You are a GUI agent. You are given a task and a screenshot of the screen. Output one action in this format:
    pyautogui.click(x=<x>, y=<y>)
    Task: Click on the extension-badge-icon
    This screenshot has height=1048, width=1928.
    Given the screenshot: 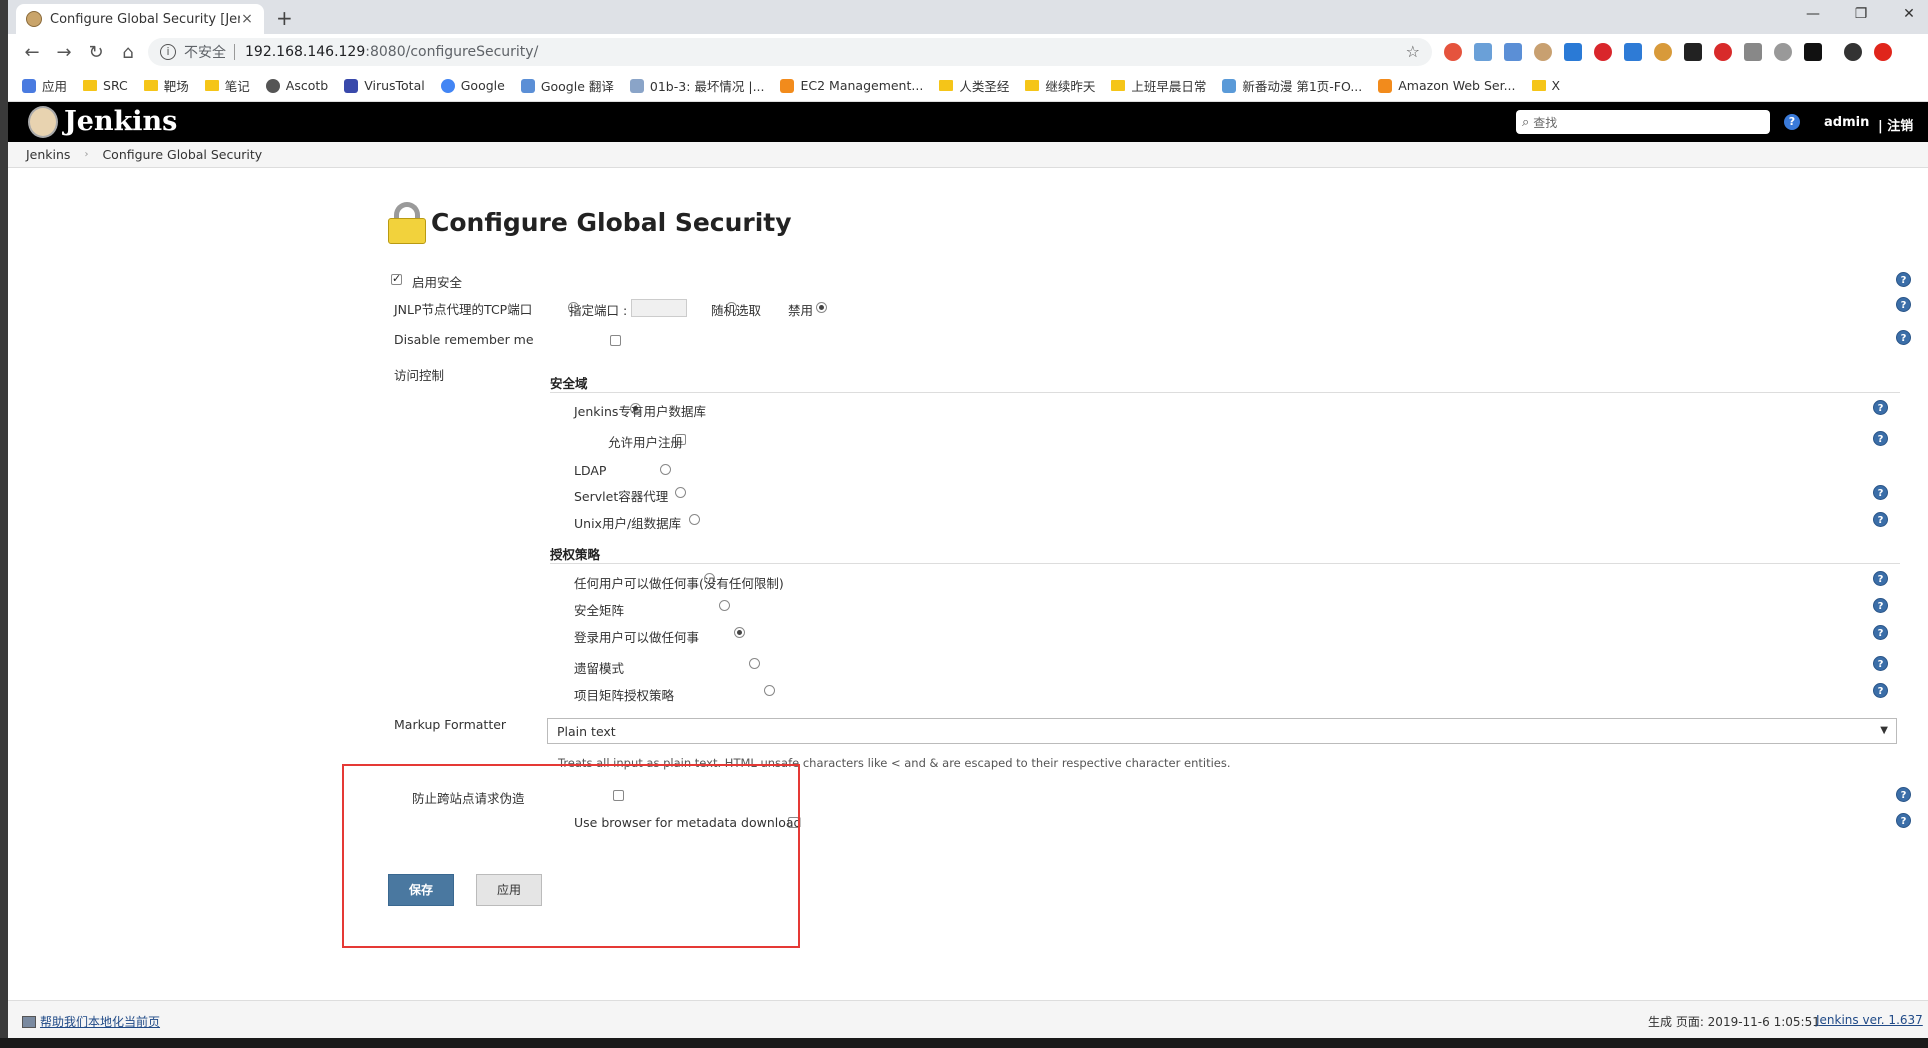 What is the action you would take?
    pyautogui.click(x=1633, y=52)
    